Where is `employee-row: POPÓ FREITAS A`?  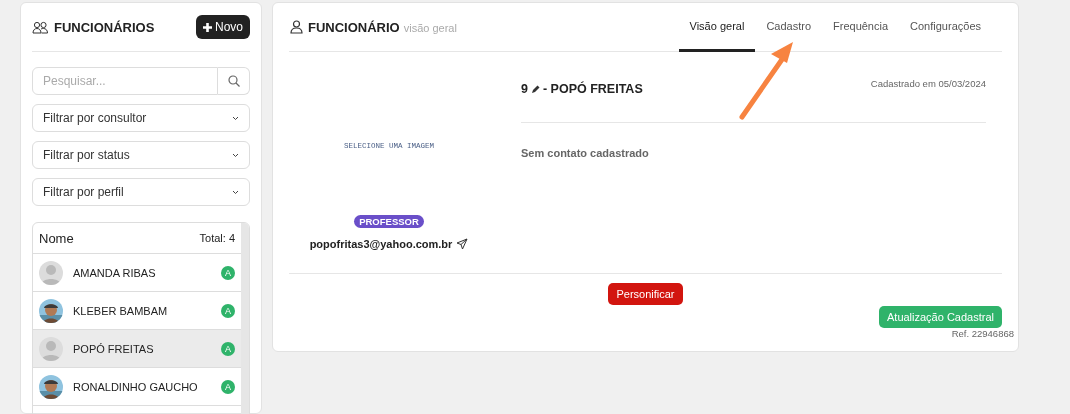 employee-row: POPÓ FREITAS A is located at coordinates (137, 349).